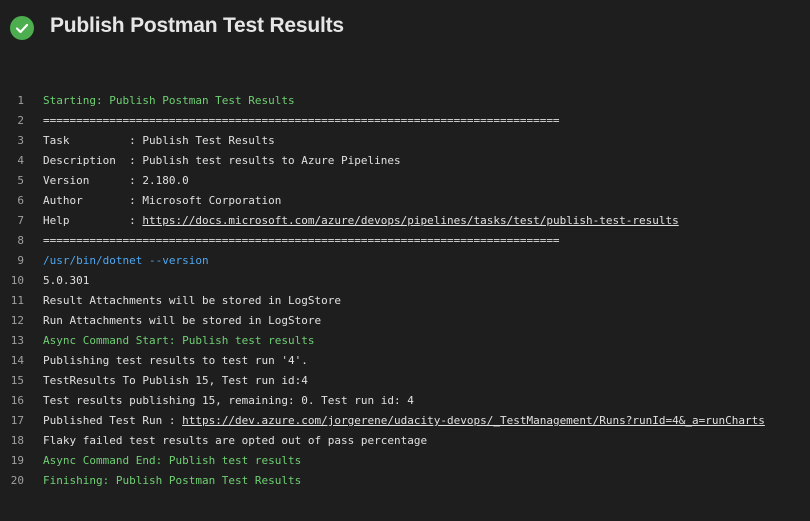  What do you see at coordinates (20, 240) in the screenshot?
I see `line-number: 8` at bounding box center [20, 240].